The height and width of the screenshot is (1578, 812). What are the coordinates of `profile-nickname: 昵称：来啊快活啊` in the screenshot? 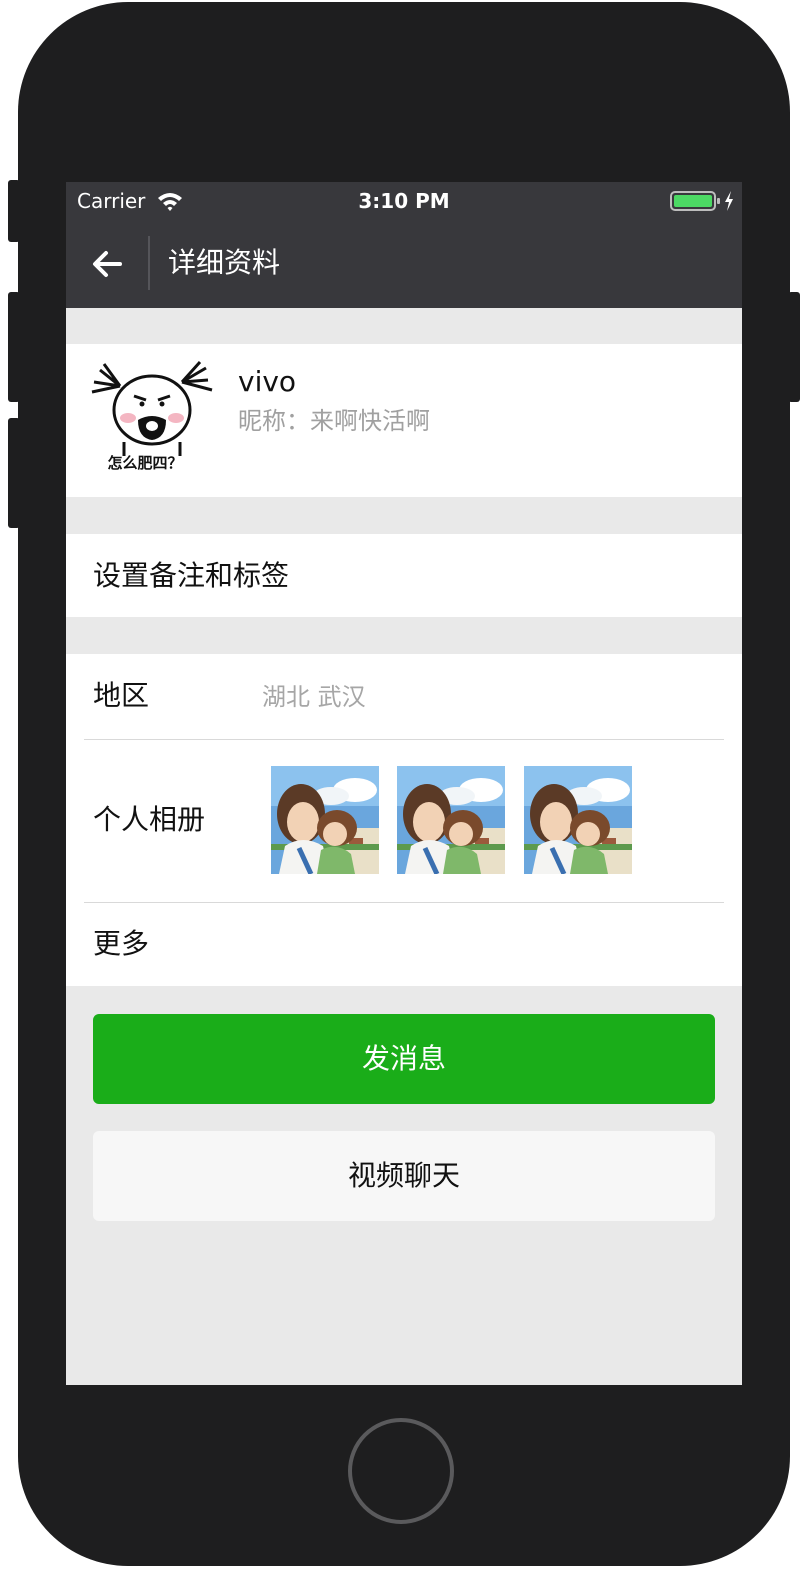 It's located at (334, 421).